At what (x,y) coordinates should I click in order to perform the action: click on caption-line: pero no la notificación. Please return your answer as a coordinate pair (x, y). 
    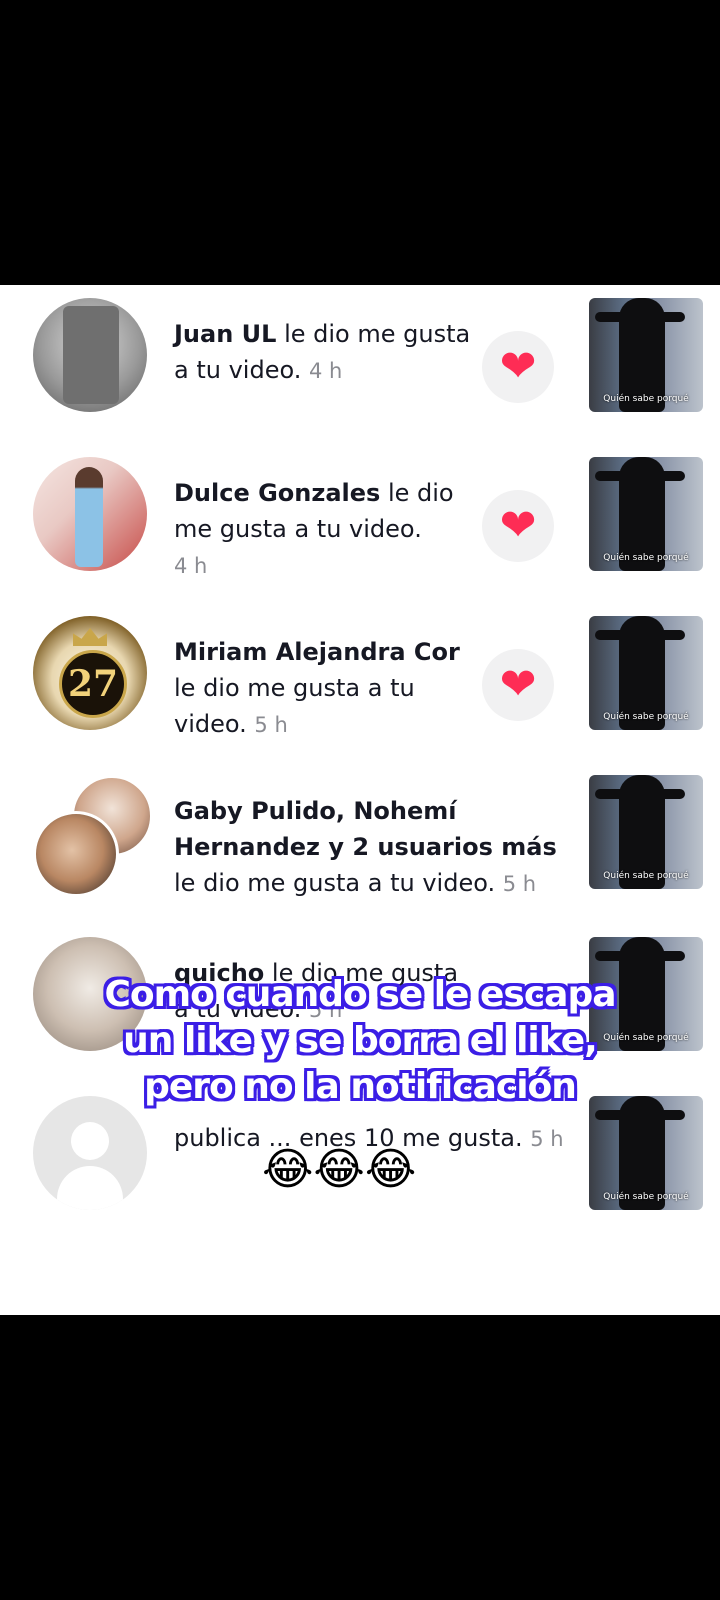
    Looking at the image, I should click on (360, 1086).